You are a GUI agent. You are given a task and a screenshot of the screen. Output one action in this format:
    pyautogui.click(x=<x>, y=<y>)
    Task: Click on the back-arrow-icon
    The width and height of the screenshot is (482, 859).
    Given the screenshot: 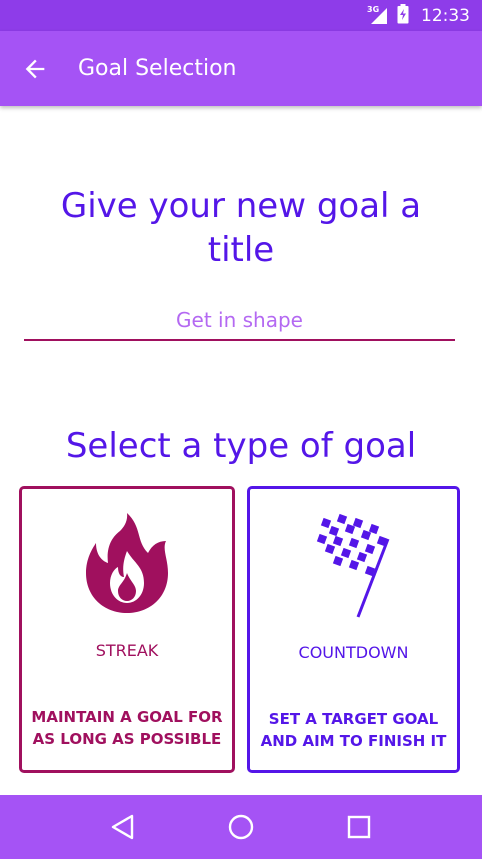 What is the action you would take?
    pyautogui.click(x=35, y=69)
    